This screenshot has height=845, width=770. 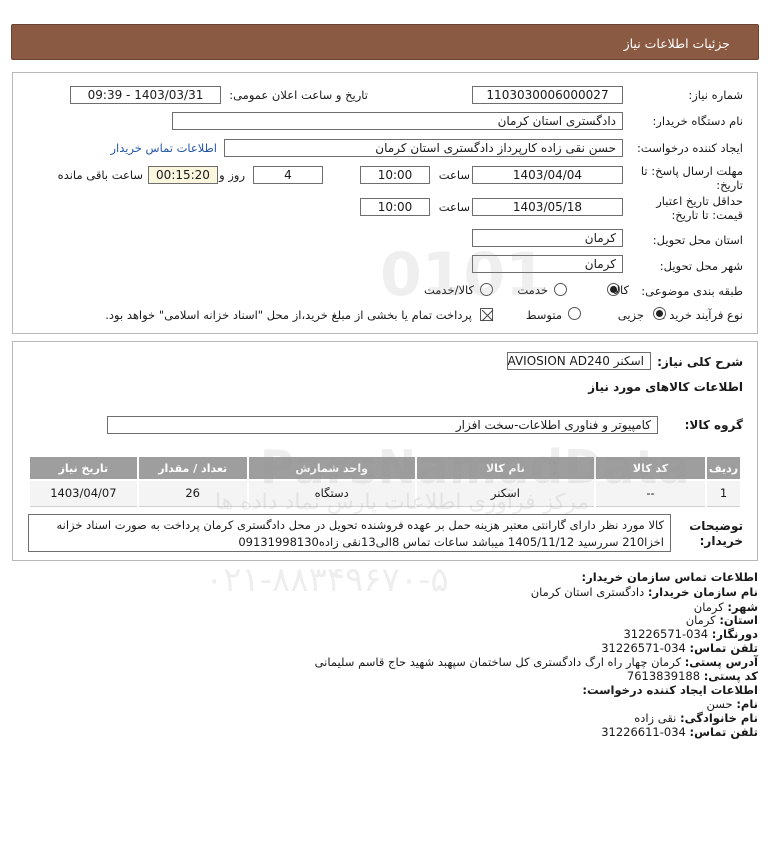 What do you see at coordinates (692, 676) in the screenshot?
I see `contact-postal: کد پستی: 7613839188` at bounding box center [692, 676].